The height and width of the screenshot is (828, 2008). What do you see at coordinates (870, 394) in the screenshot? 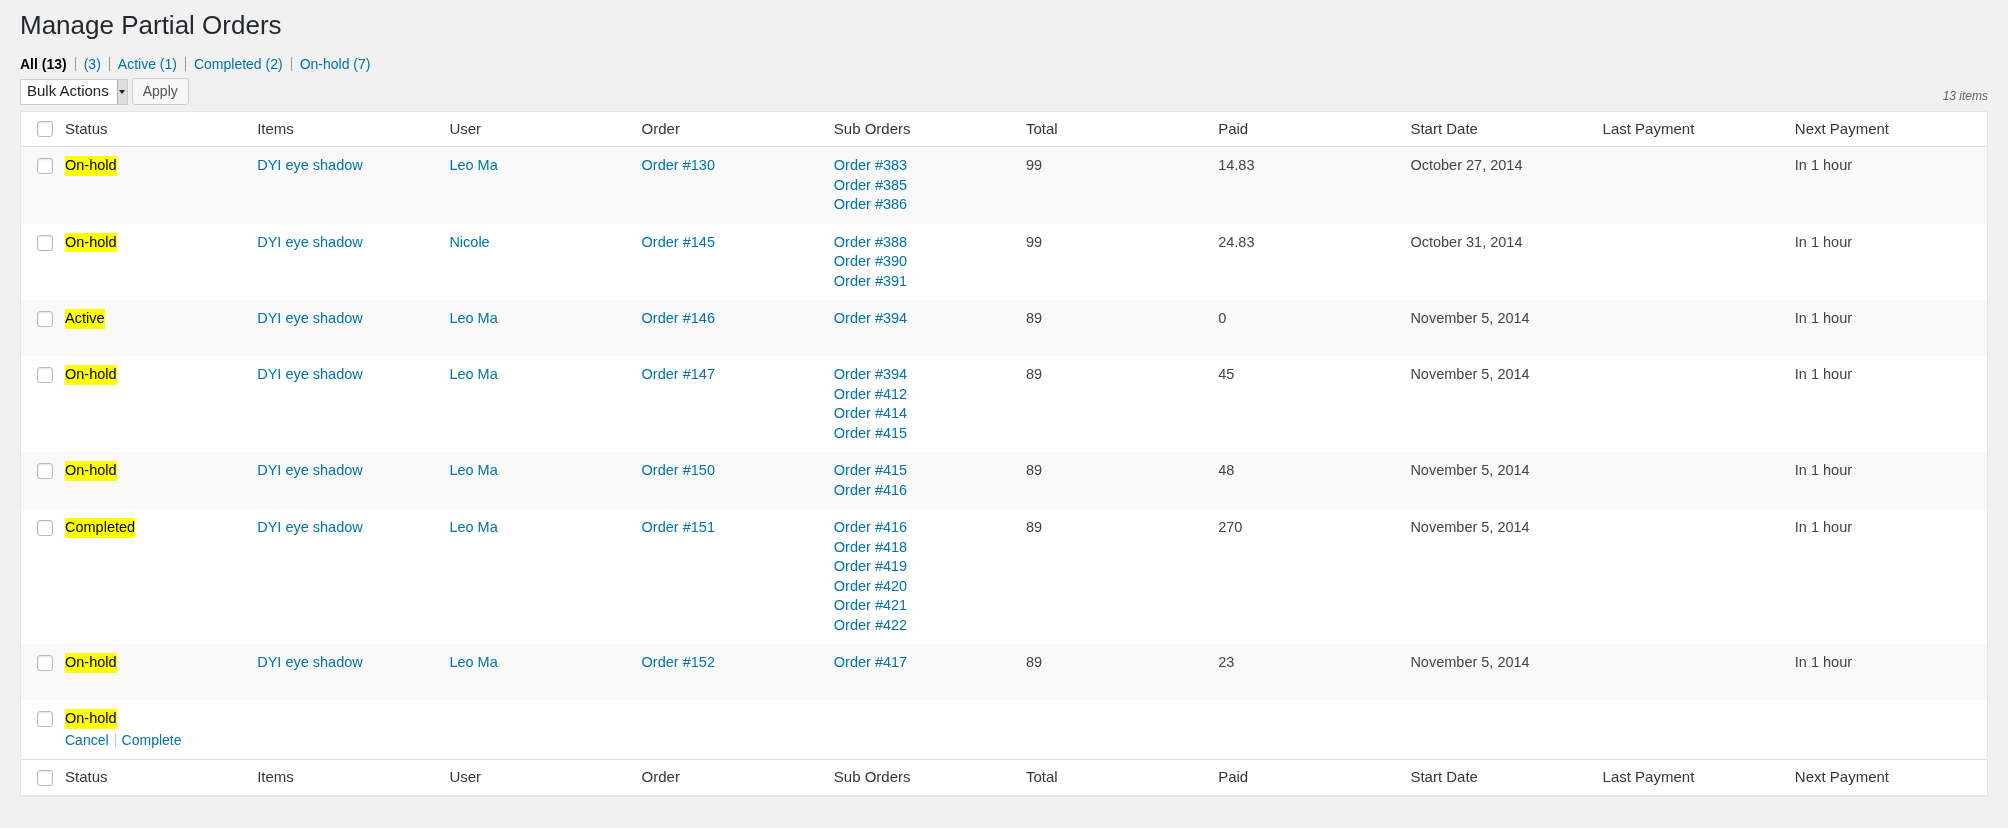
I see `sub-order-link: Order #412` at bounding box center [870, 394].